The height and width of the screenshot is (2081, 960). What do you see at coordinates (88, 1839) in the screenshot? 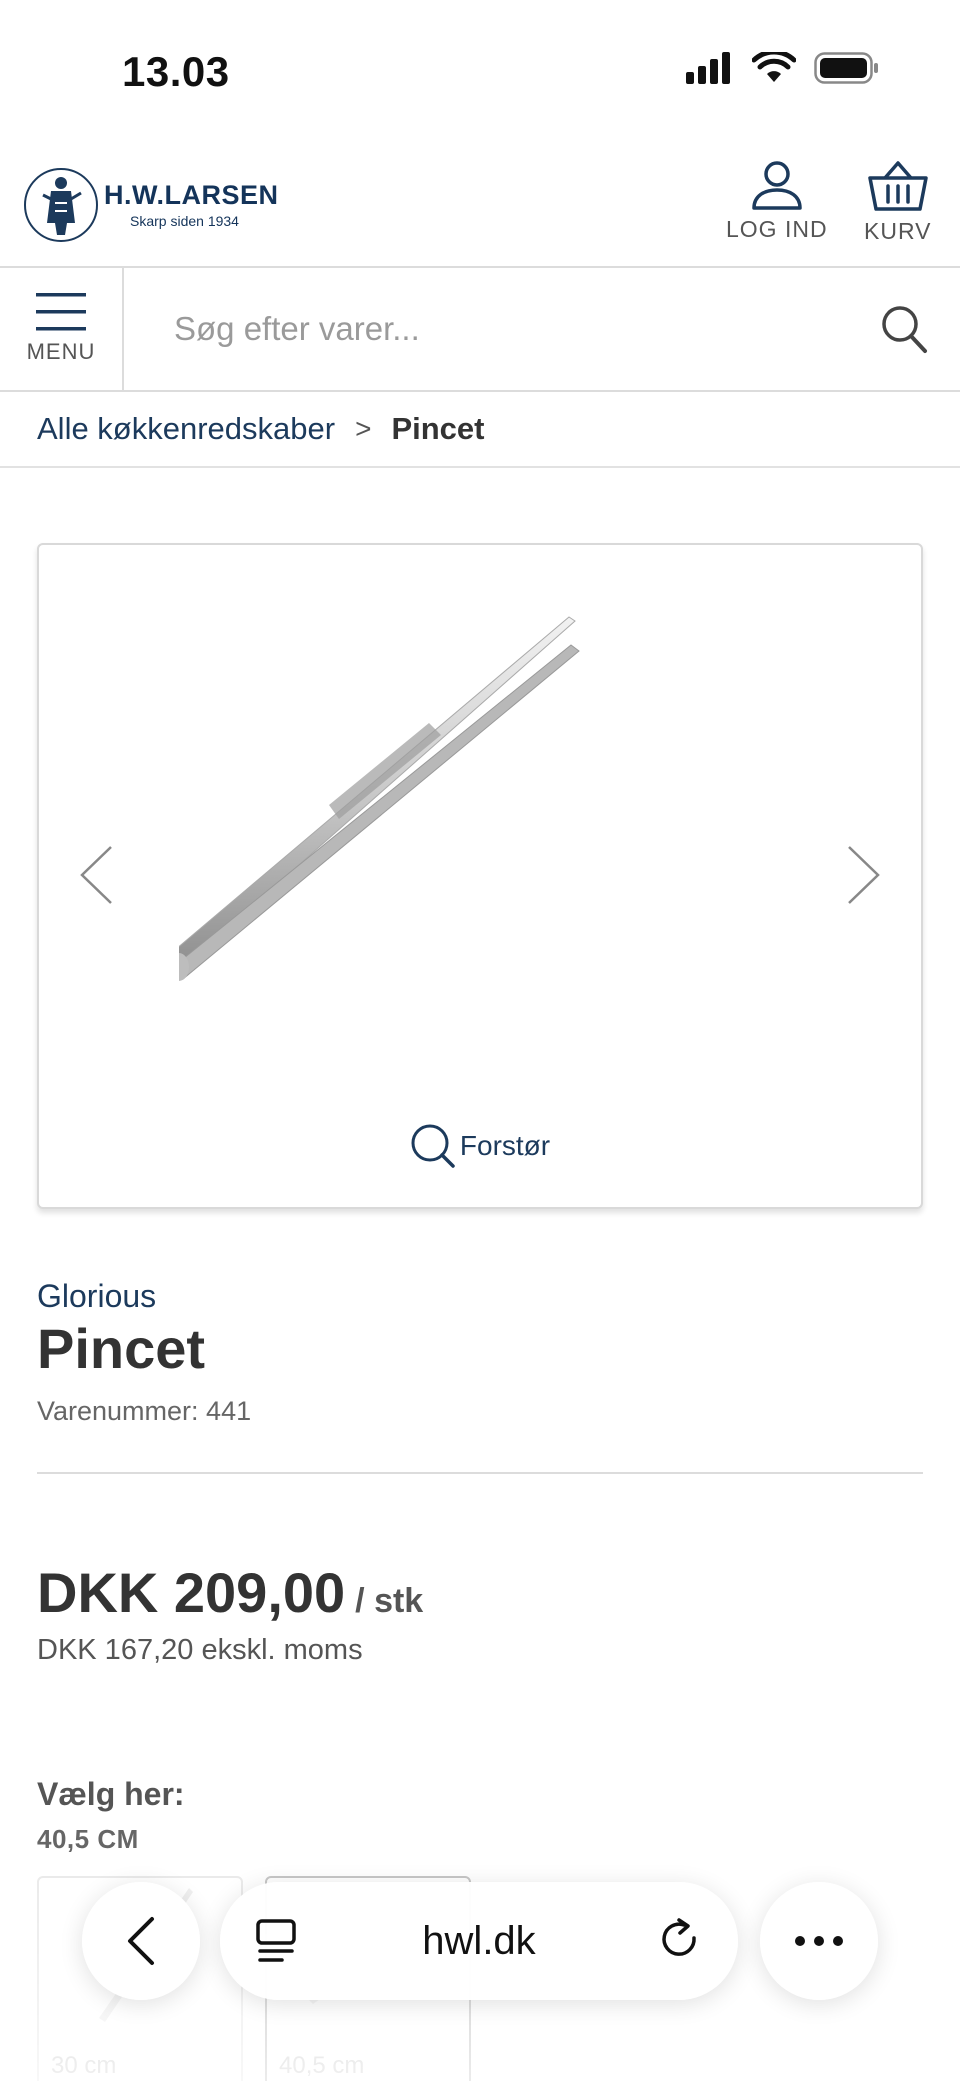
I see `selected-variant: 40,5 CM` at bounding box center [88, 1839].